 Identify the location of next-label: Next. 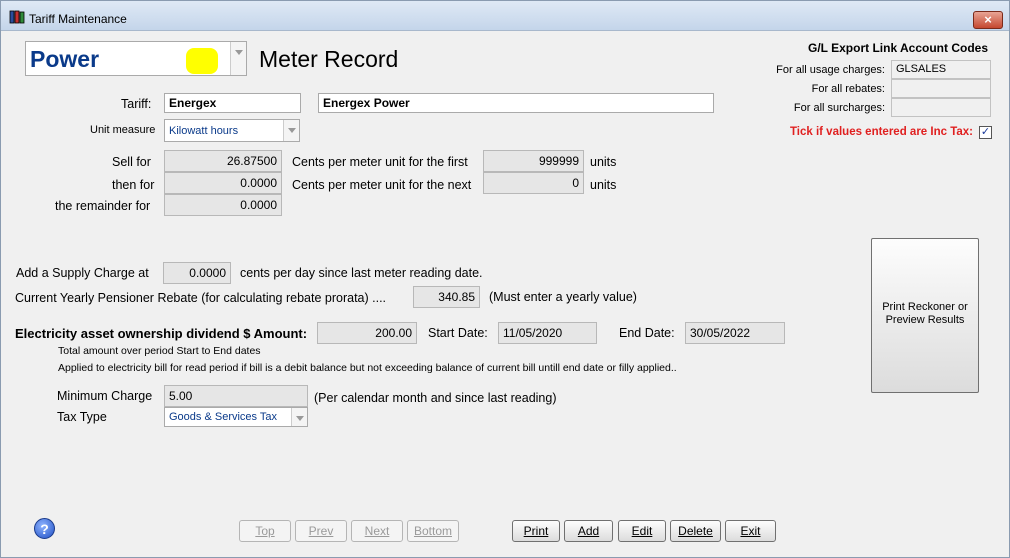
(377, 531).